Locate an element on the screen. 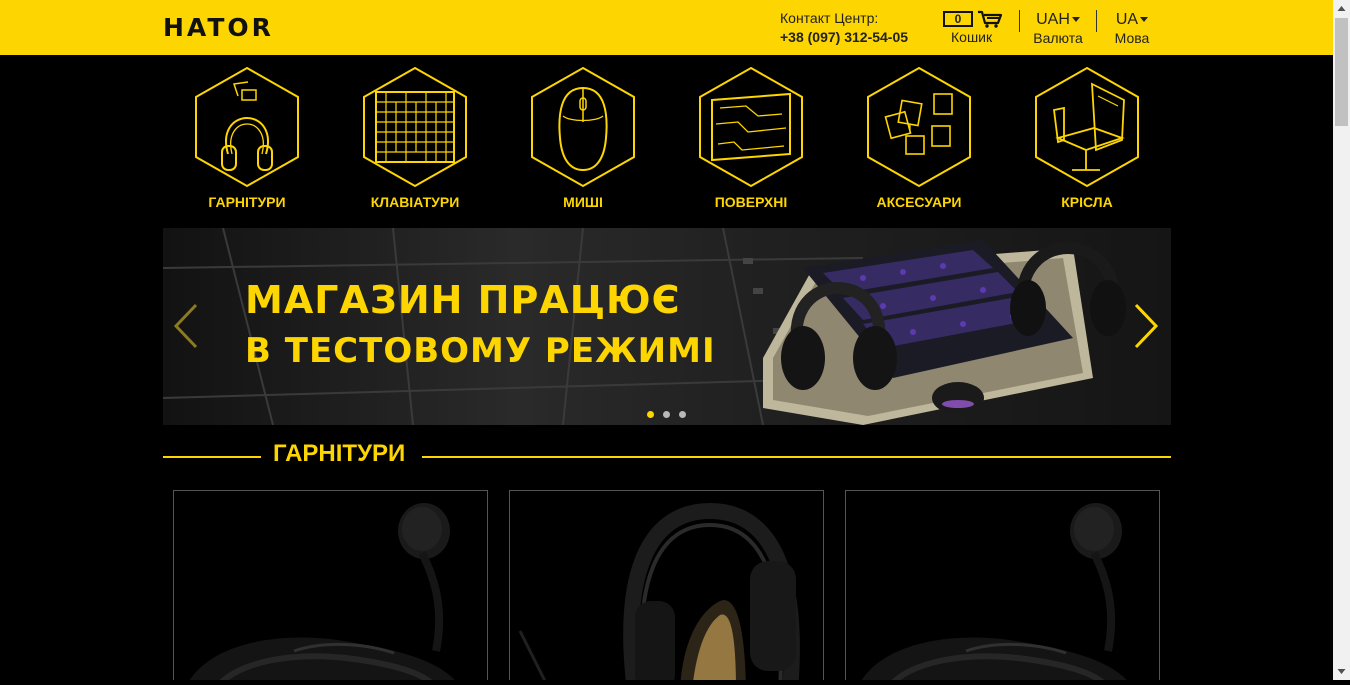 Image resolution: width=1350 pixels, height=685 pixels. category-mousepads: ПОВЕРХНІ is located at coordinates (751, 138).